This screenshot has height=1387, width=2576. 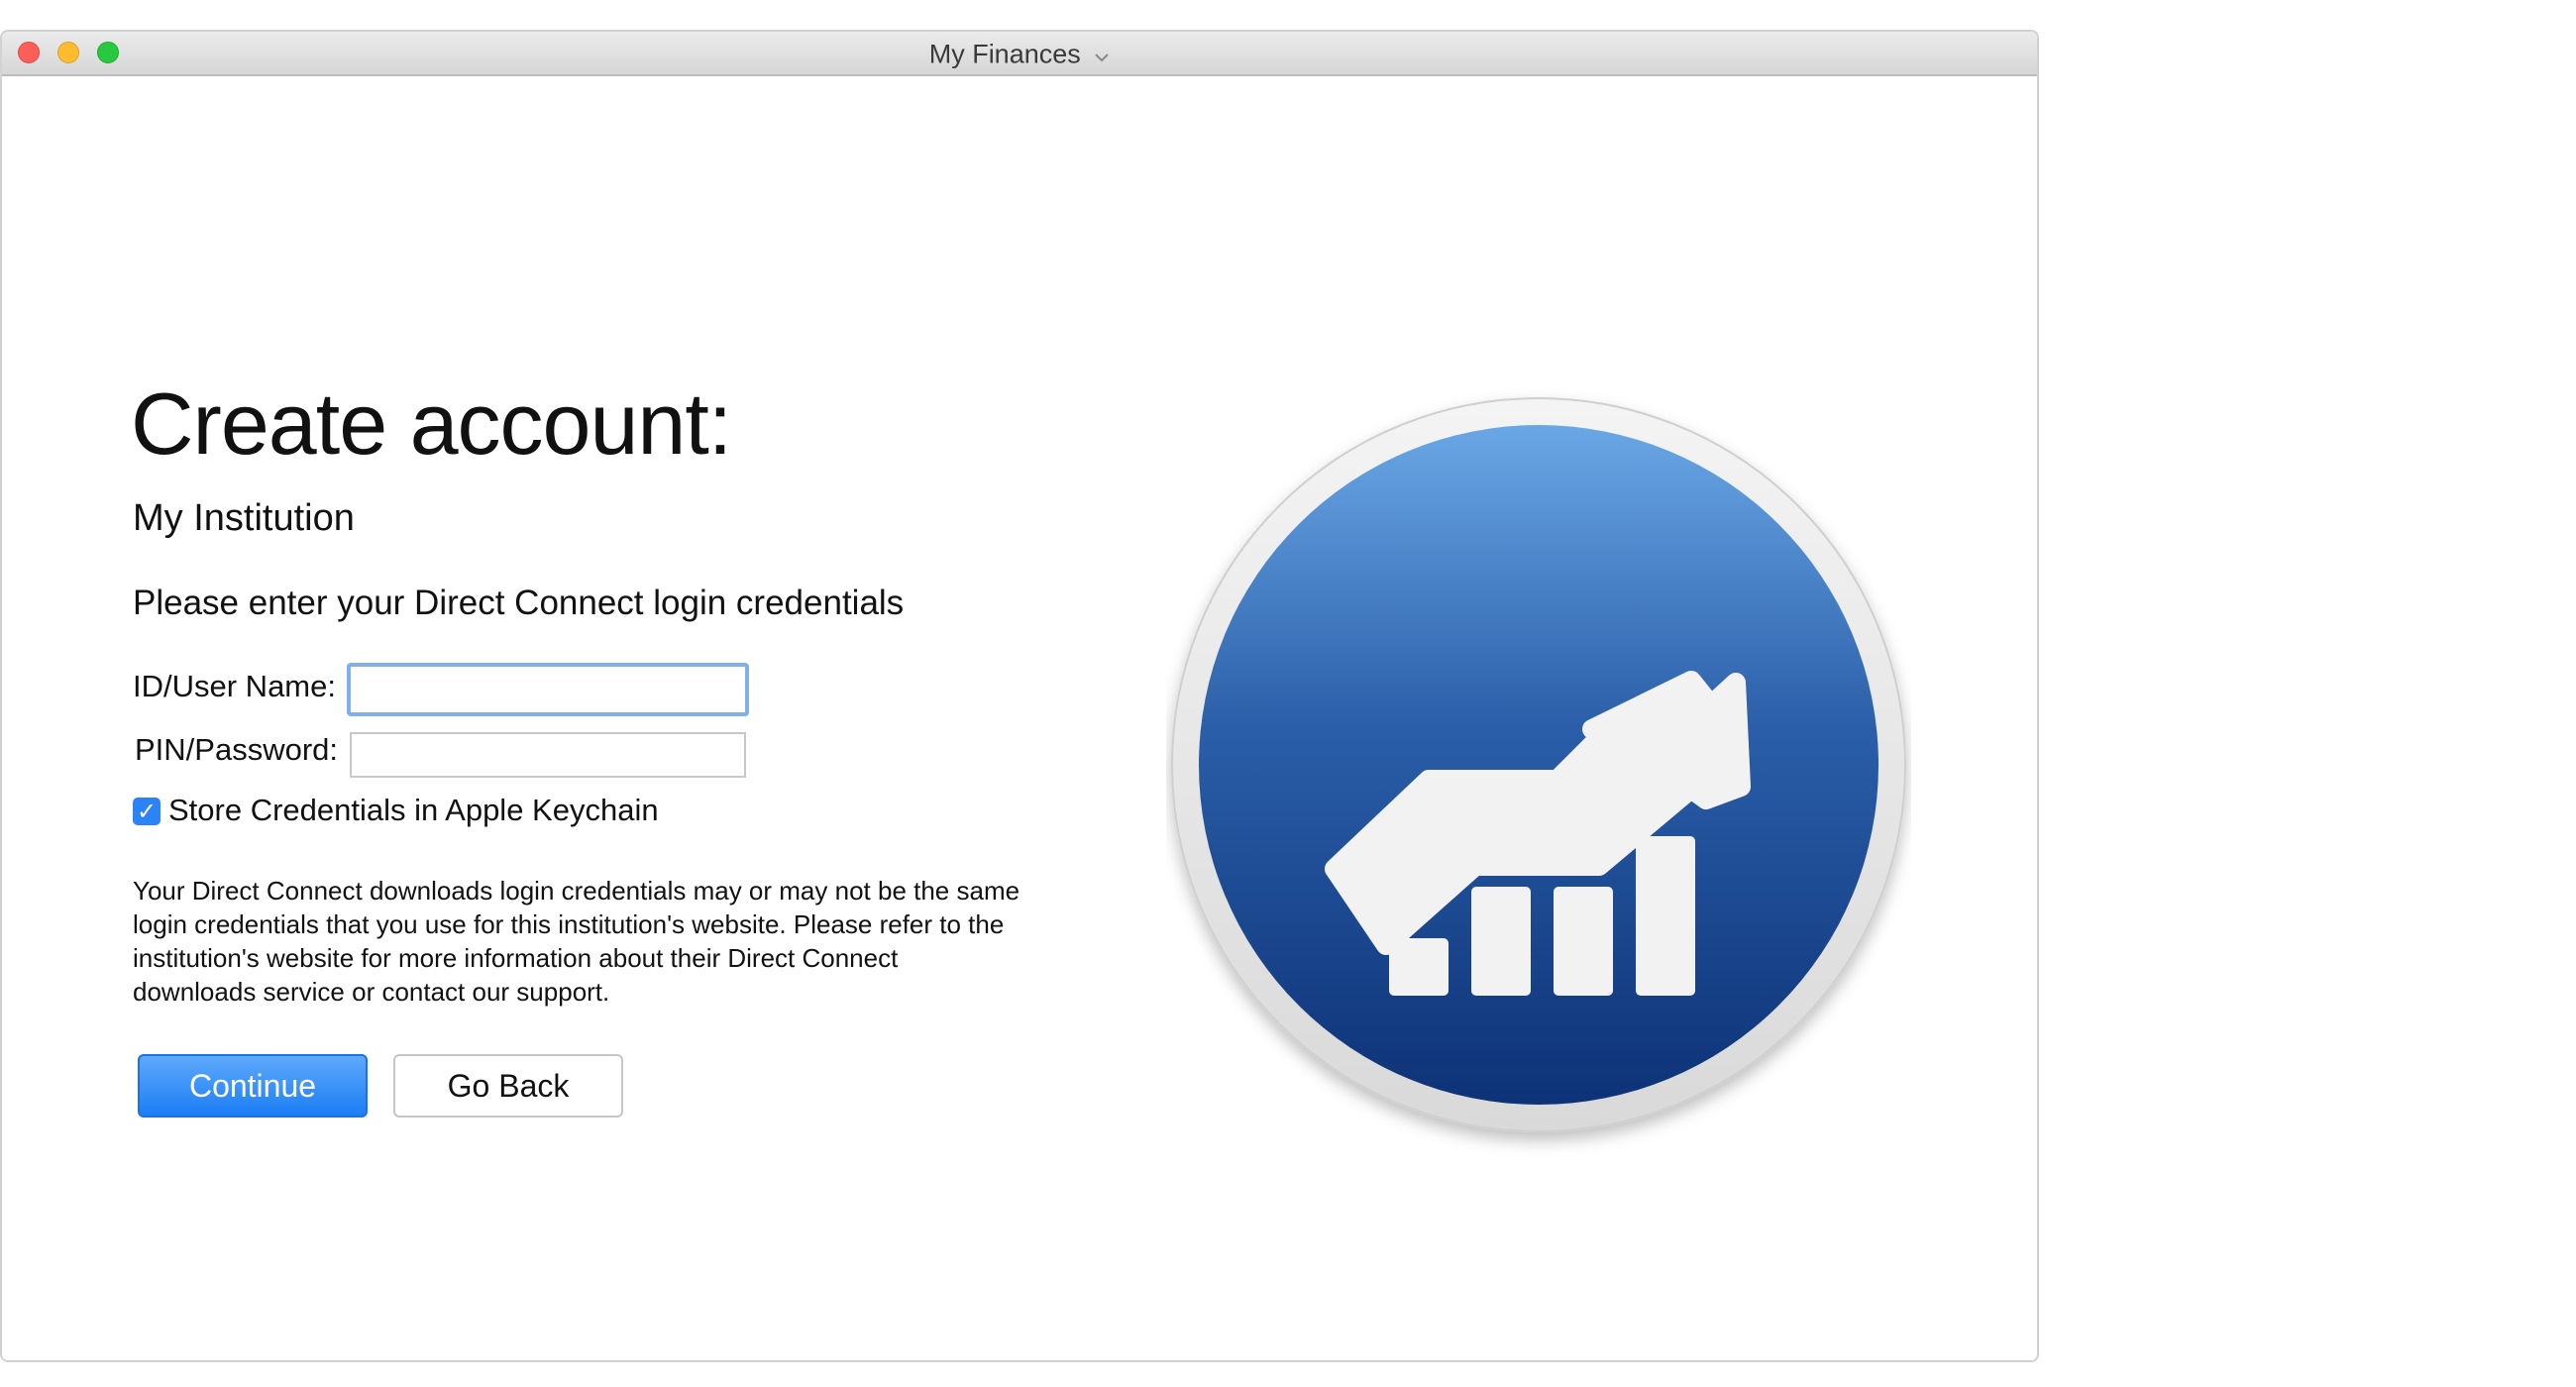 What do you see at coordinates (244, 518) in the screenshot?
I see `institution-name: My Institution` at bounding box center [244, 518].